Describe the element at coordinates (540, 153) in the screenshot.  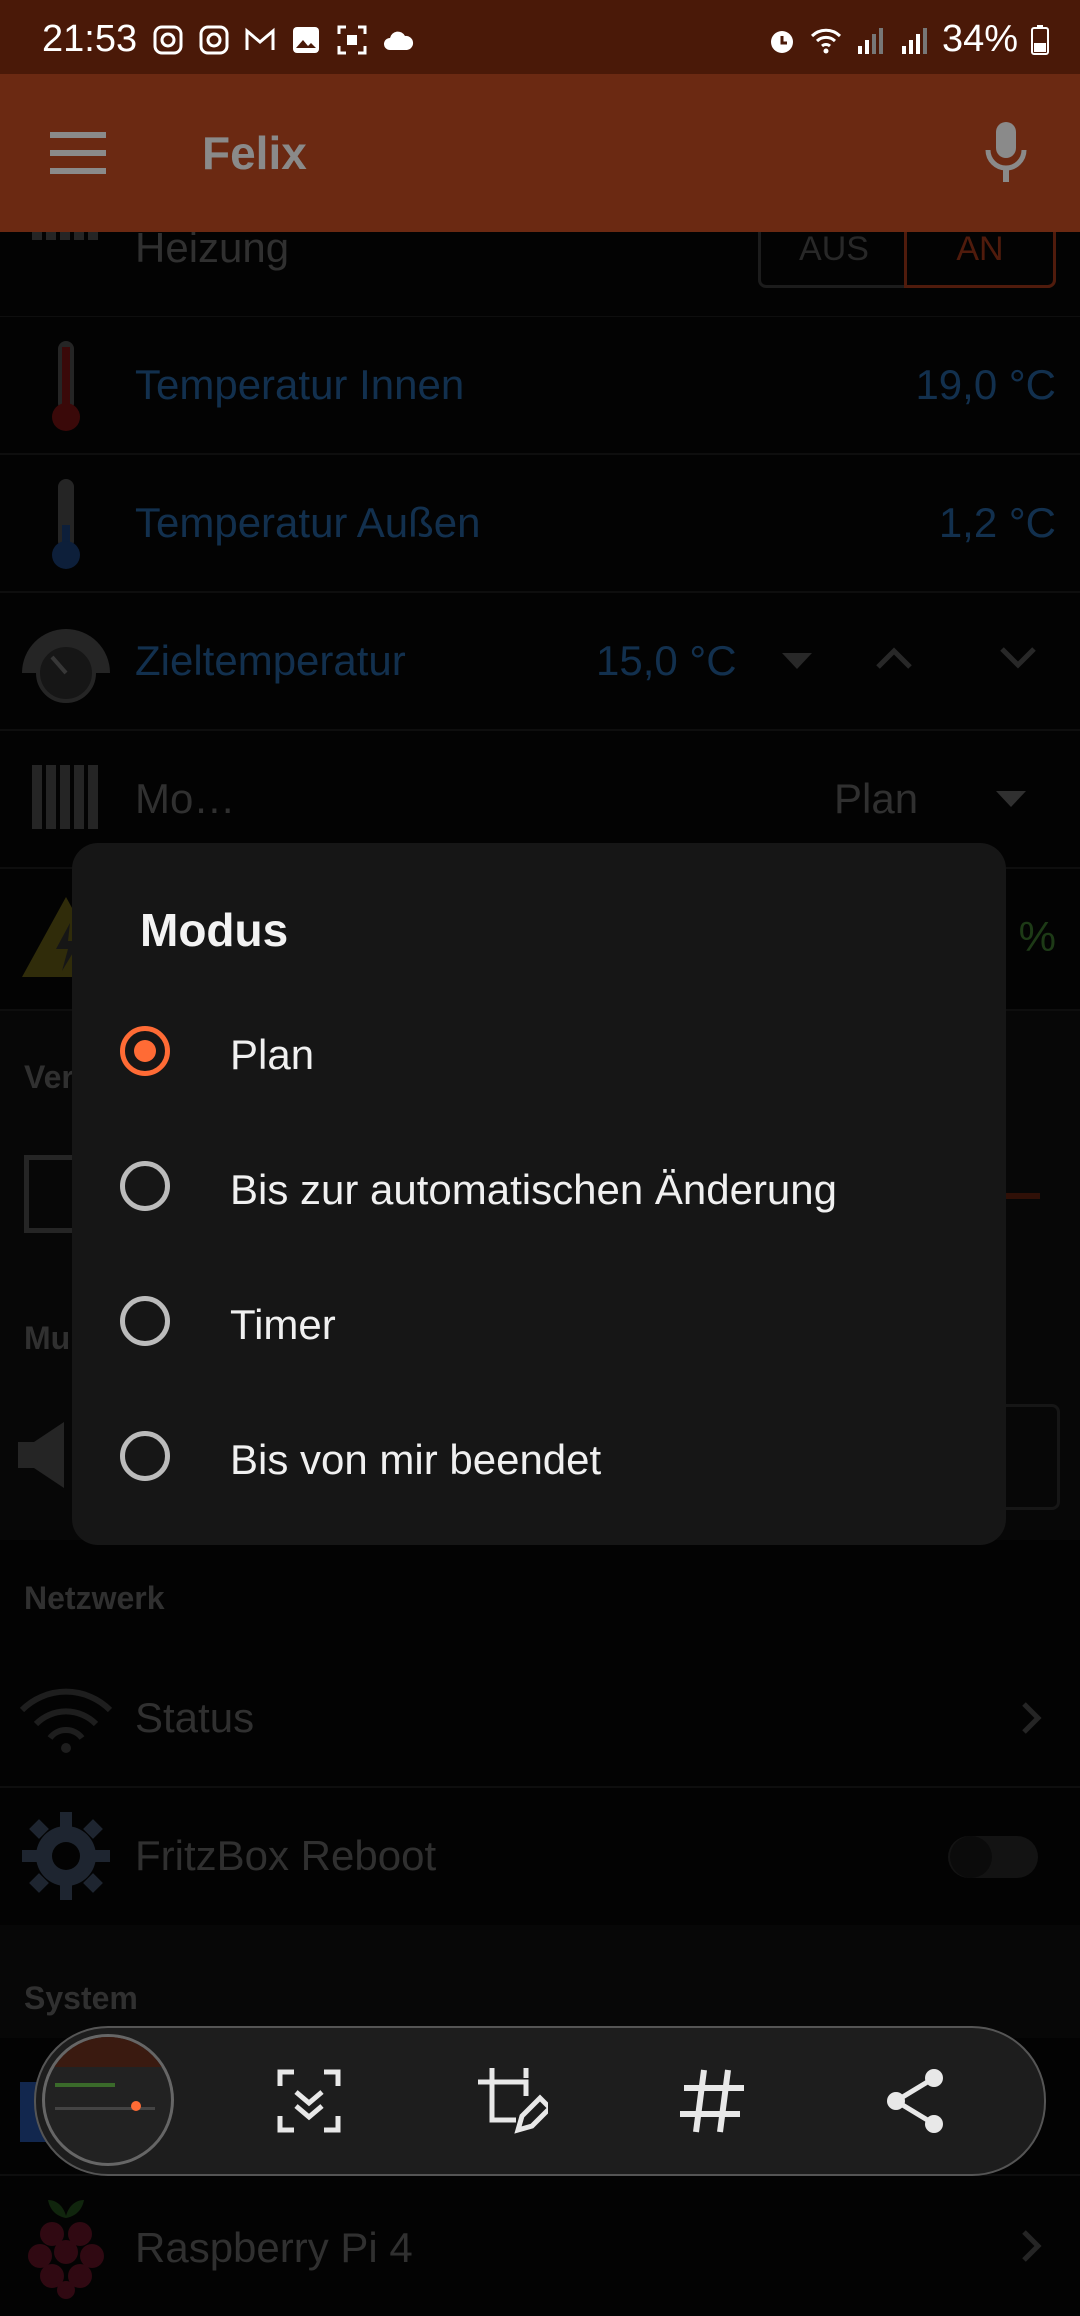
I see `appbar-copy: Felix` at that location.